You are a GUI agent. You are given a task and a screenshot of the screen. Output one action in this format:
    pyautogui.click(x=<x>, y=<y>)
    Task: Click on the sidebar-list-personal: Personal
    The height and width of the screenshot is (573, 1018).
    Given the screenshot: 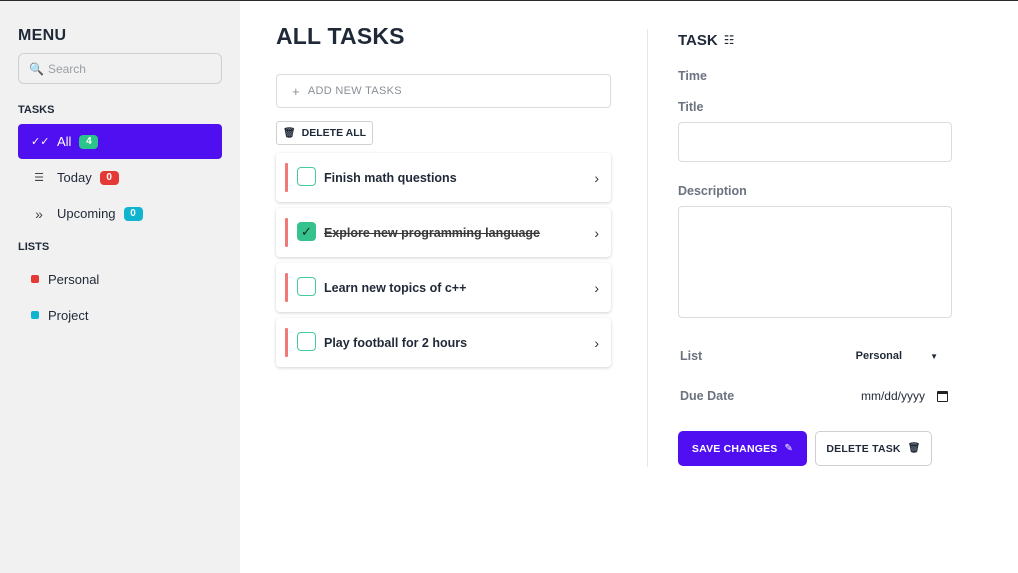 What is the action you would take?
    pyautogui.click(x=120, y=279)
    